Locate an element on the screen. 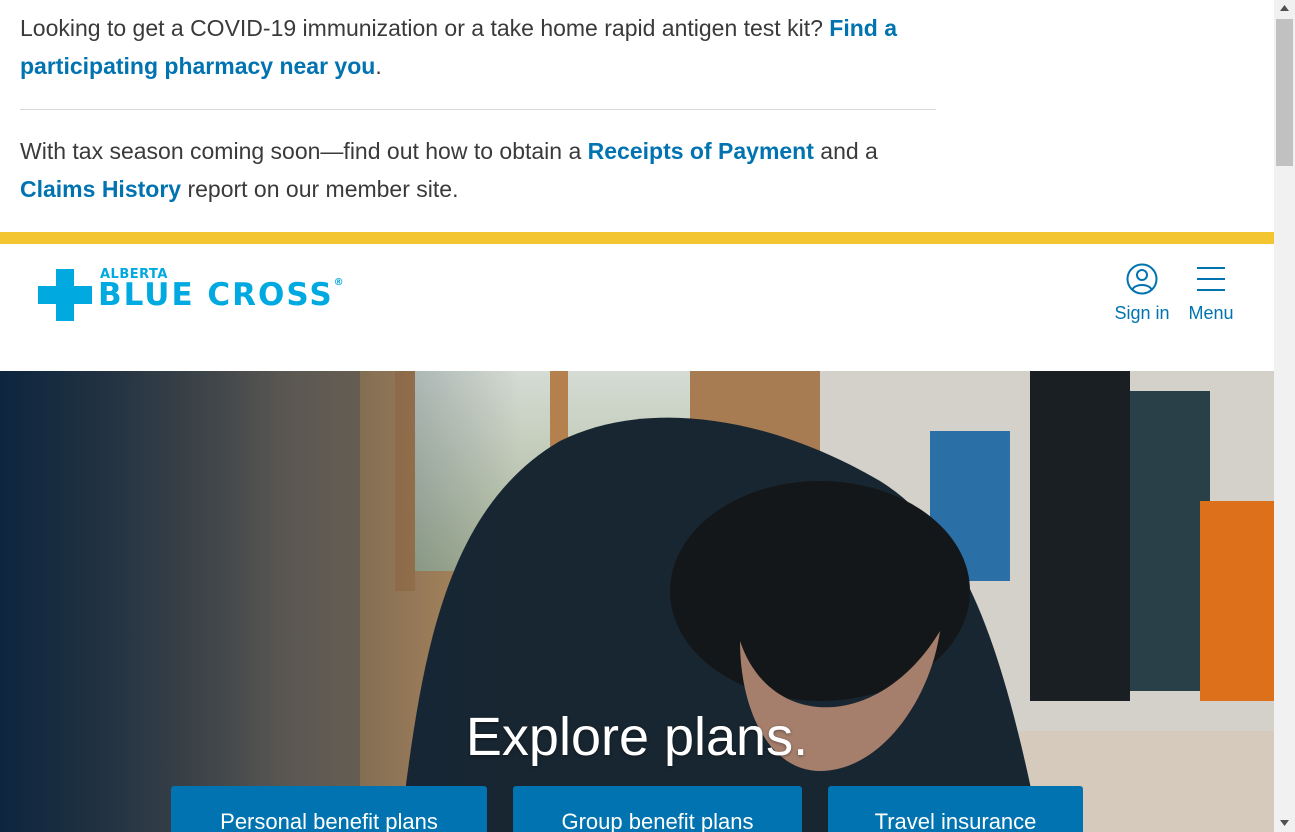  menu-button: Menu is located at coordinates (1211, 295).